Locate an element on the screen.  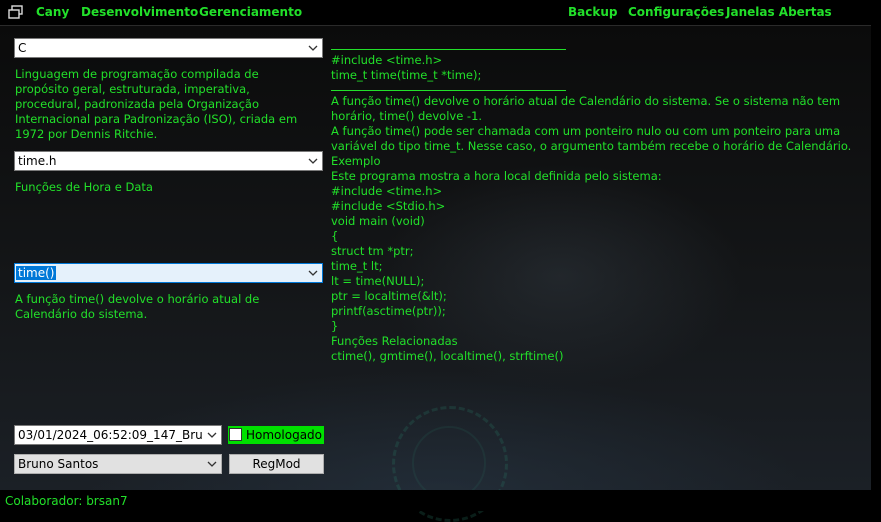
doc-line: struct tm *ptr; is located at coordinates (372, 251).